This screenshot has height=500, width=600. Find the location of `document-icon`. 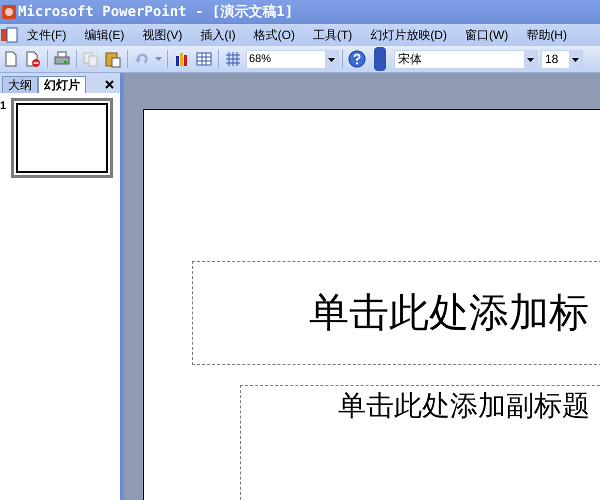

document-icon is located at coordinates (10, 35).